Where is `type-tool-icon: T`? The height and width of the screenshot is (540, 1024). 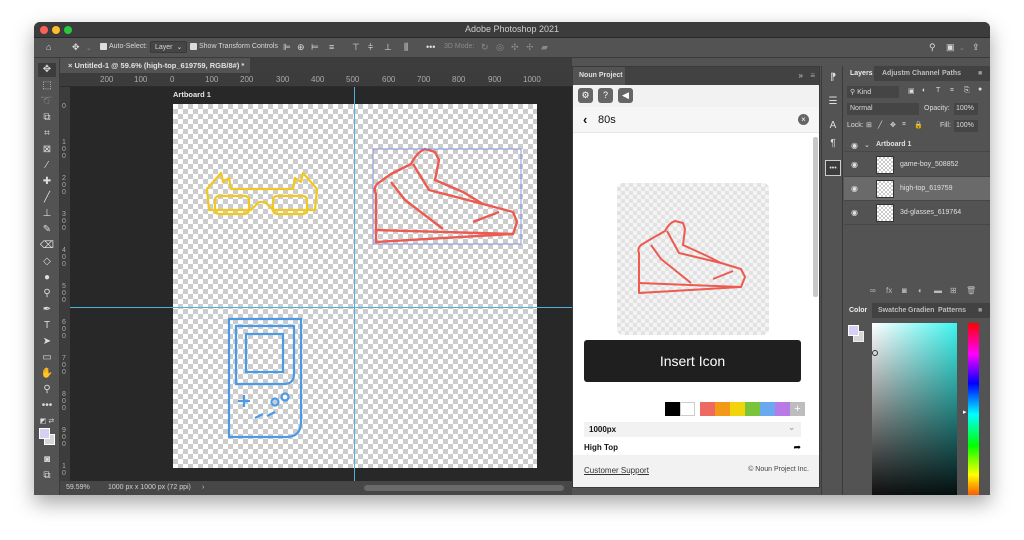 type-tool-icon: T is located at coordinates (47, 326).